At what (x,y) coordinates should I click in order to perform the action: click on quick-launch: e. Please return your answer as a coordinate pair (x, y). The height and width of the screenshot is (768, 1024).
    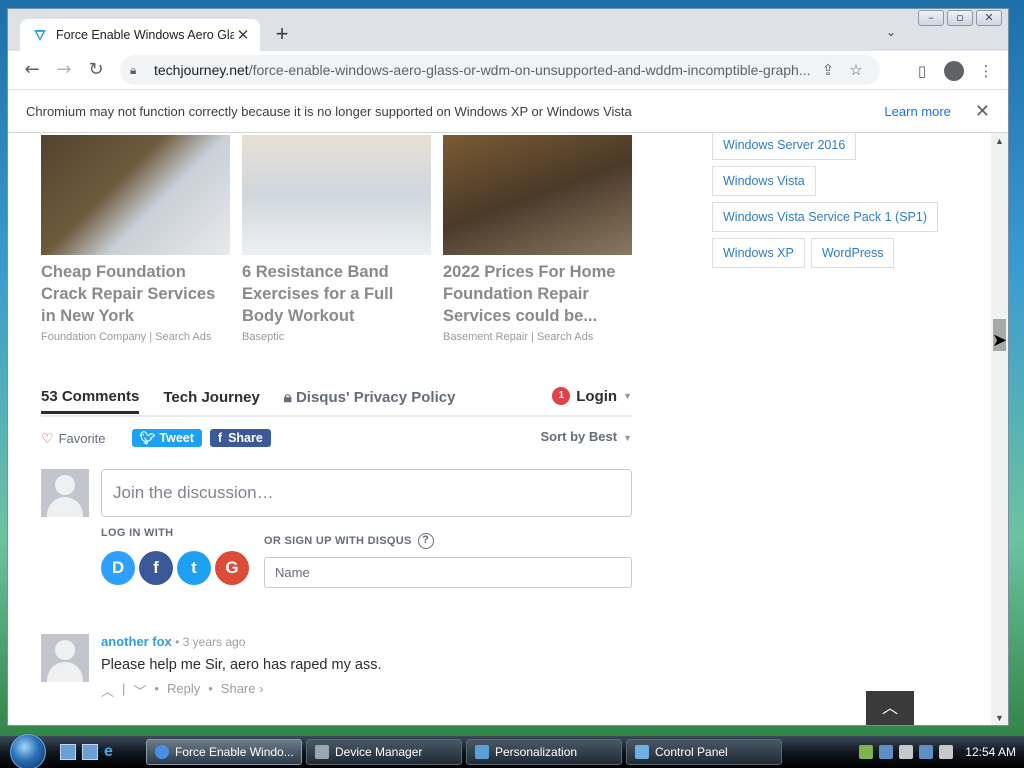
    Looking at the image, I should click on (90, 752).